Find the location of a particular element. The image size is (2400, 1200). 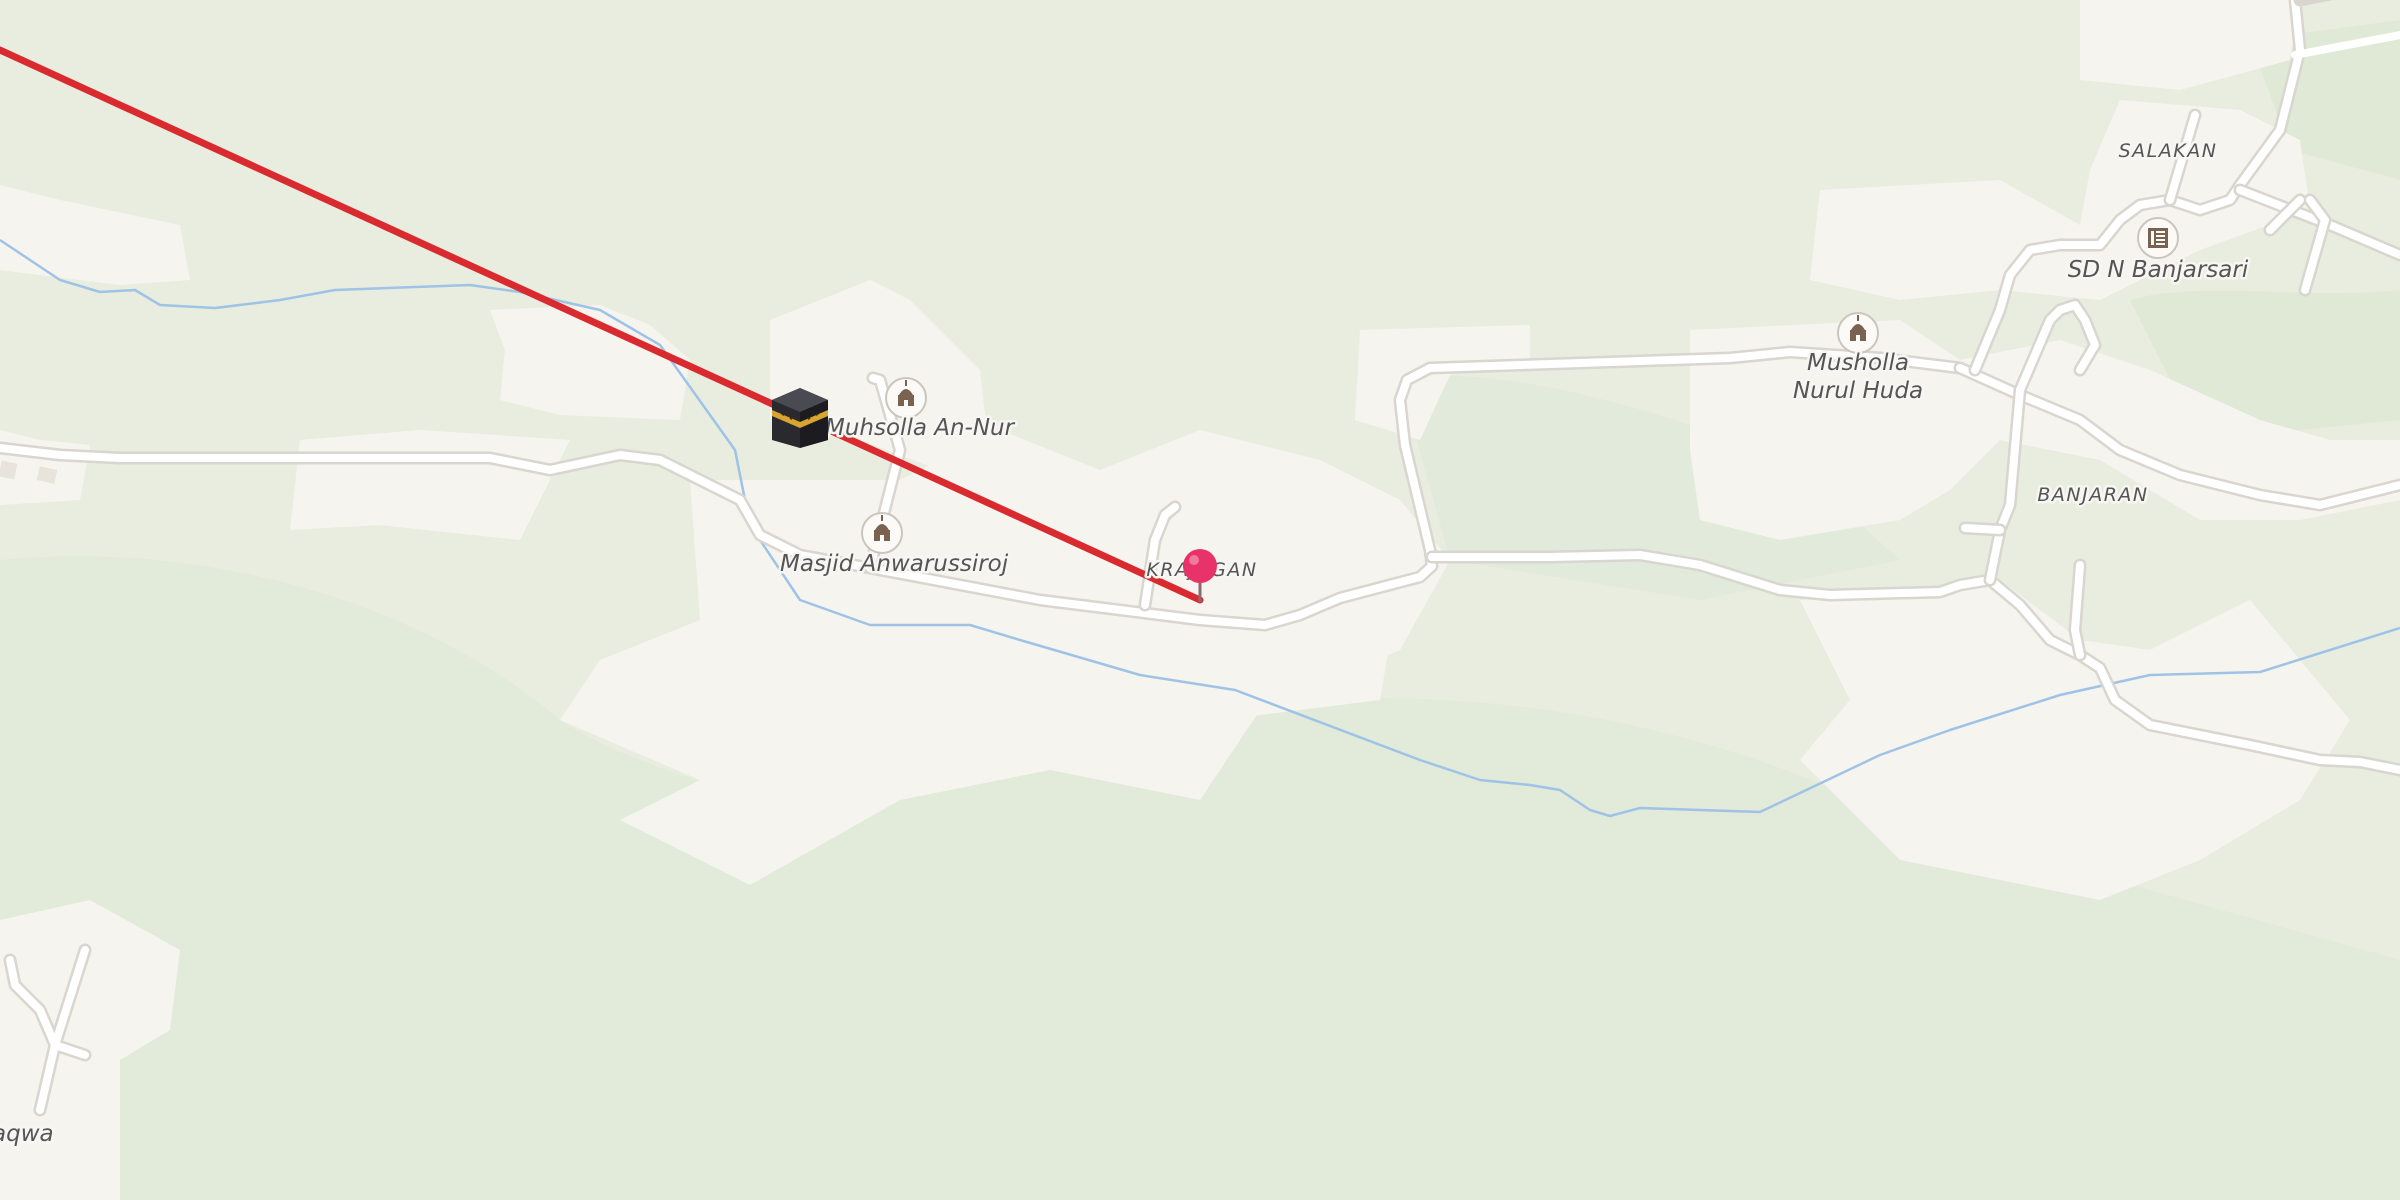

place-label-banjaran: BANJARAN is located at coordinates (2092, 495).